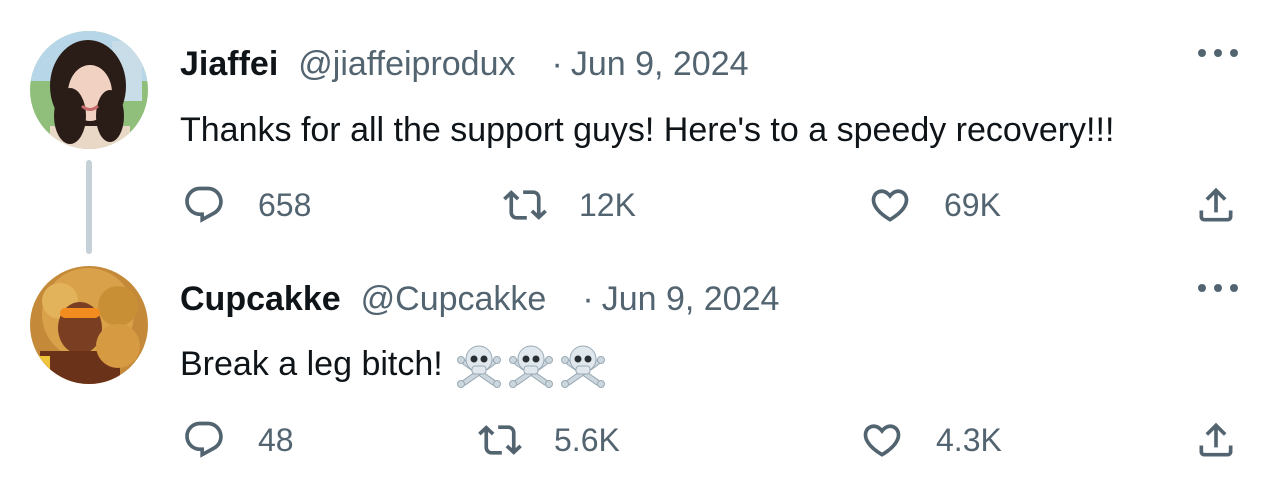  I want to click on display-name: Jiaffei, so click(229, 64).